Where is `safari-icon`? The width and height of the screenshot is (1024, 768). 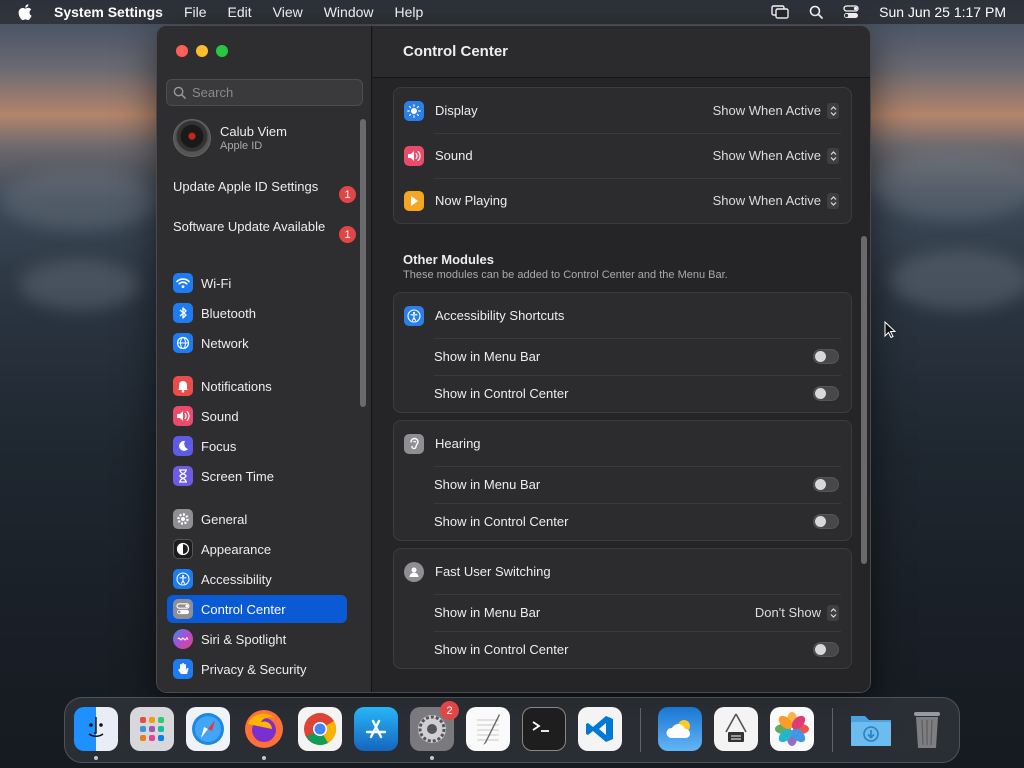
safari-icon is located at coordinates (208, 729).